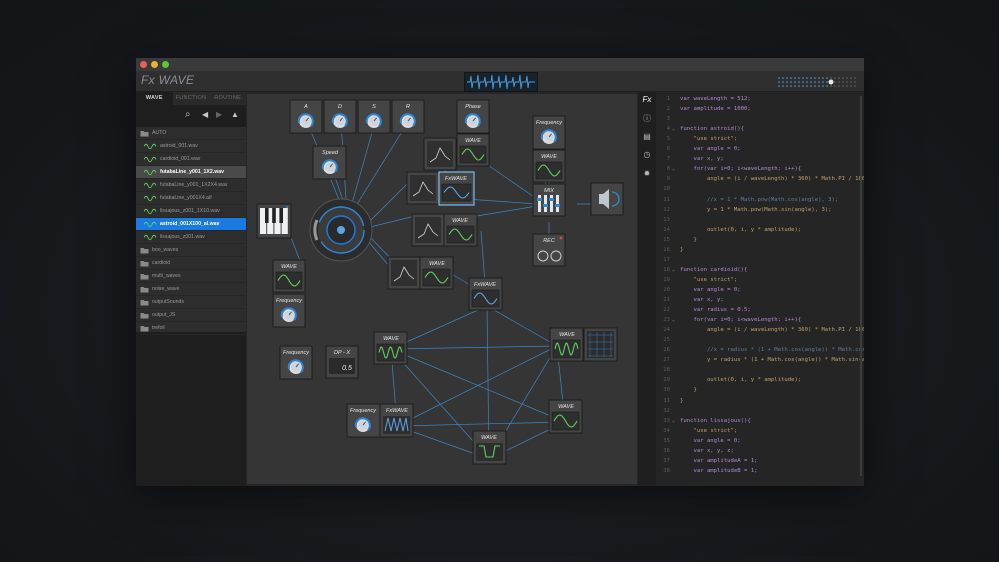 The height and width of the screenshot is (562, 999). Describe the element at coordinates (817, 81) in the screenshot. I see `zoom-slider` at that location.